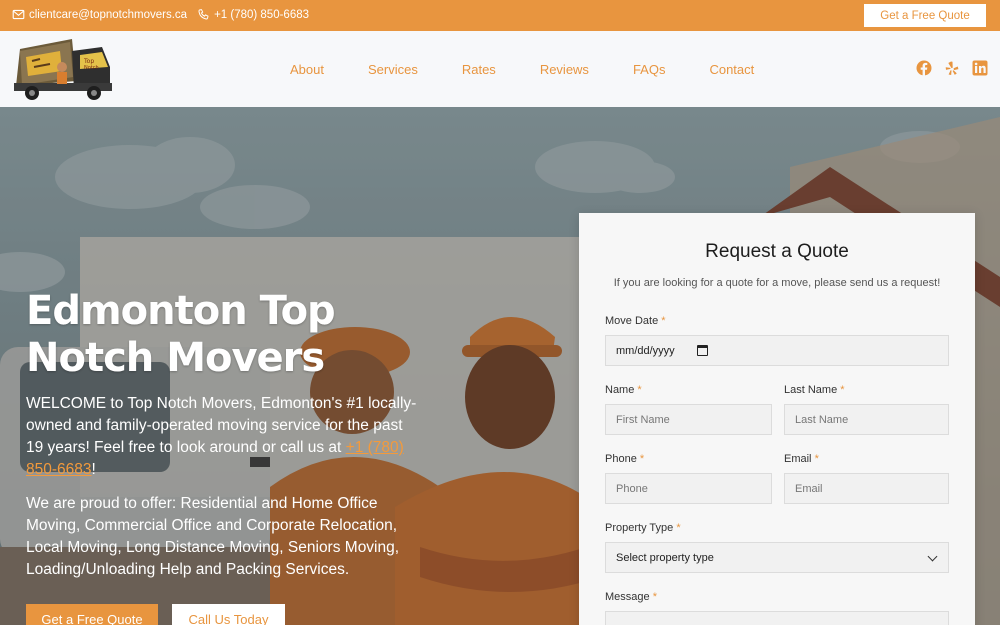  I want to click on mail-icon, so click(18, 14).